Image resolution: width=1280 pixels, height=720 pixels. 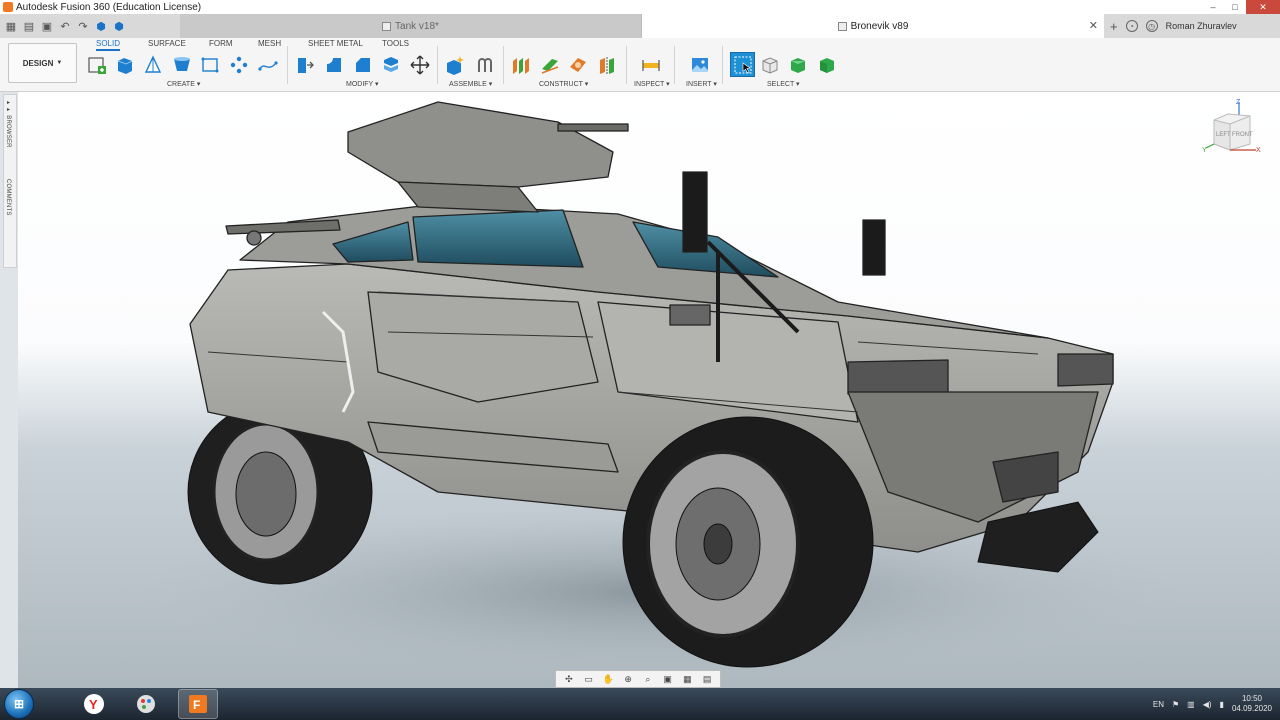 I want to click on taskbar-yandex-browser: Y, so click(x=94, y=704).